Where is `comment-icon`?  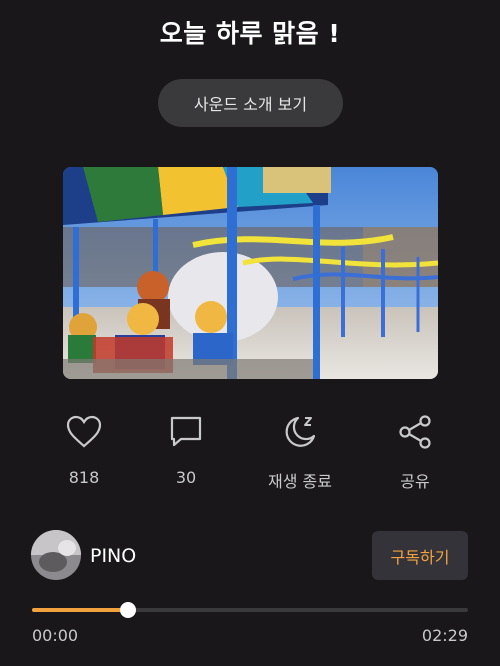 comment-icon is located at coordinates (186, 432).